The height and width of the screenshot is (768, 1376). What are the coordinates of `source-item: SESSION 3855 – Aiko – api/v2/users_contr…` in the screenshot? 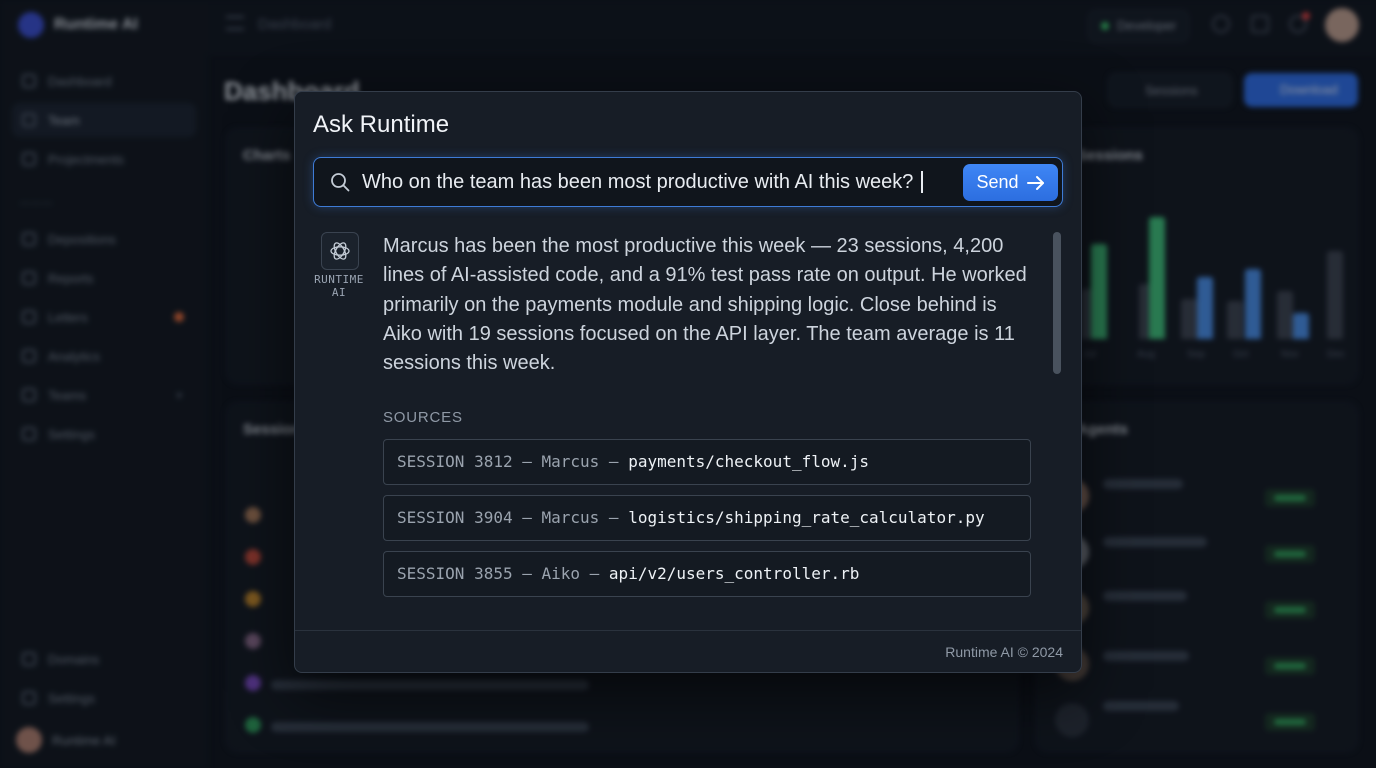 It's located at (707, 574).